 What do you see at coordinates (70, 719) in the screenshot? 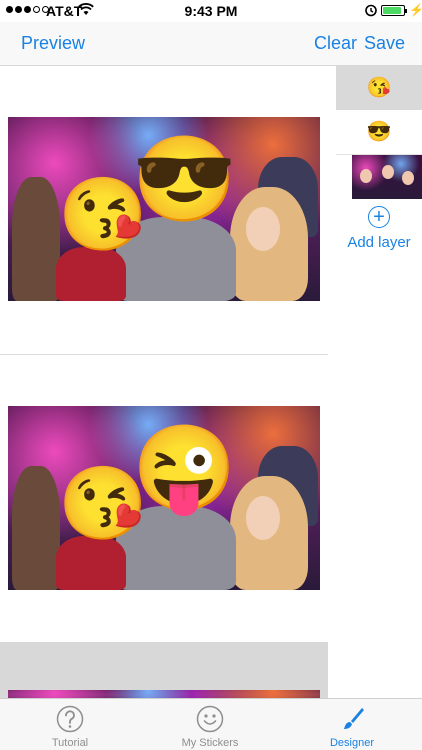
I see `question-mark-icon` at bounding box center [70, 719].